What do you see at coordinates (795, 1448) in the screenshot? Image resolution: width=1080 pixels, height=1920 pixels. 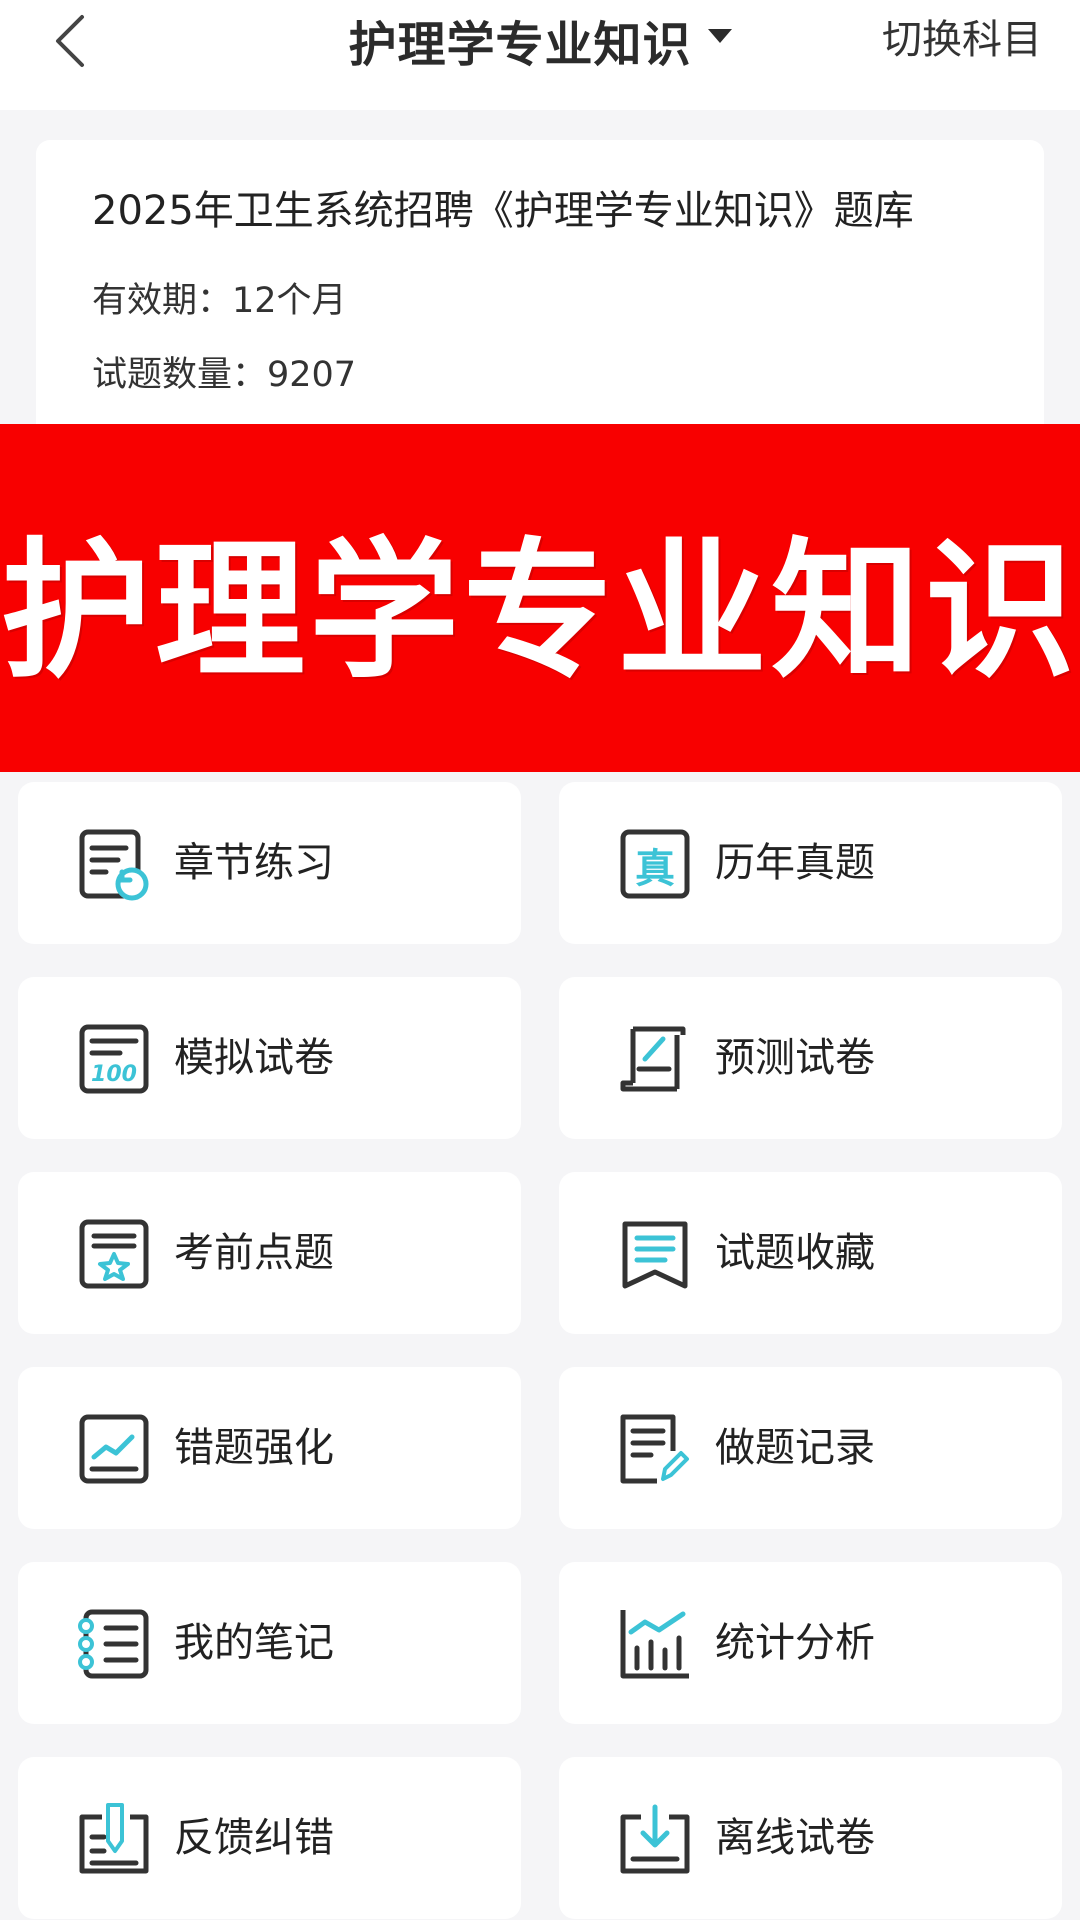 I see `menu-label: 做题记录` at bounding box center [795, 1448].